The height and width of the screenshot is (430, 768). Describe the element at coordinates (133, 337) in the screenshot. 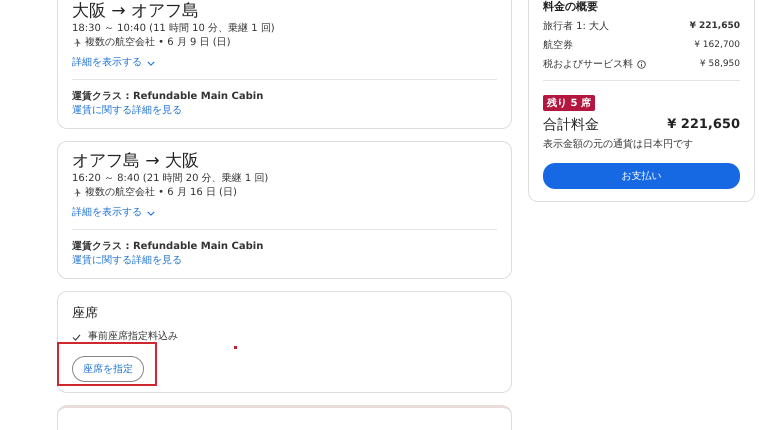

I see `seat-fee-included: 事前座席指定料込み` at that location.